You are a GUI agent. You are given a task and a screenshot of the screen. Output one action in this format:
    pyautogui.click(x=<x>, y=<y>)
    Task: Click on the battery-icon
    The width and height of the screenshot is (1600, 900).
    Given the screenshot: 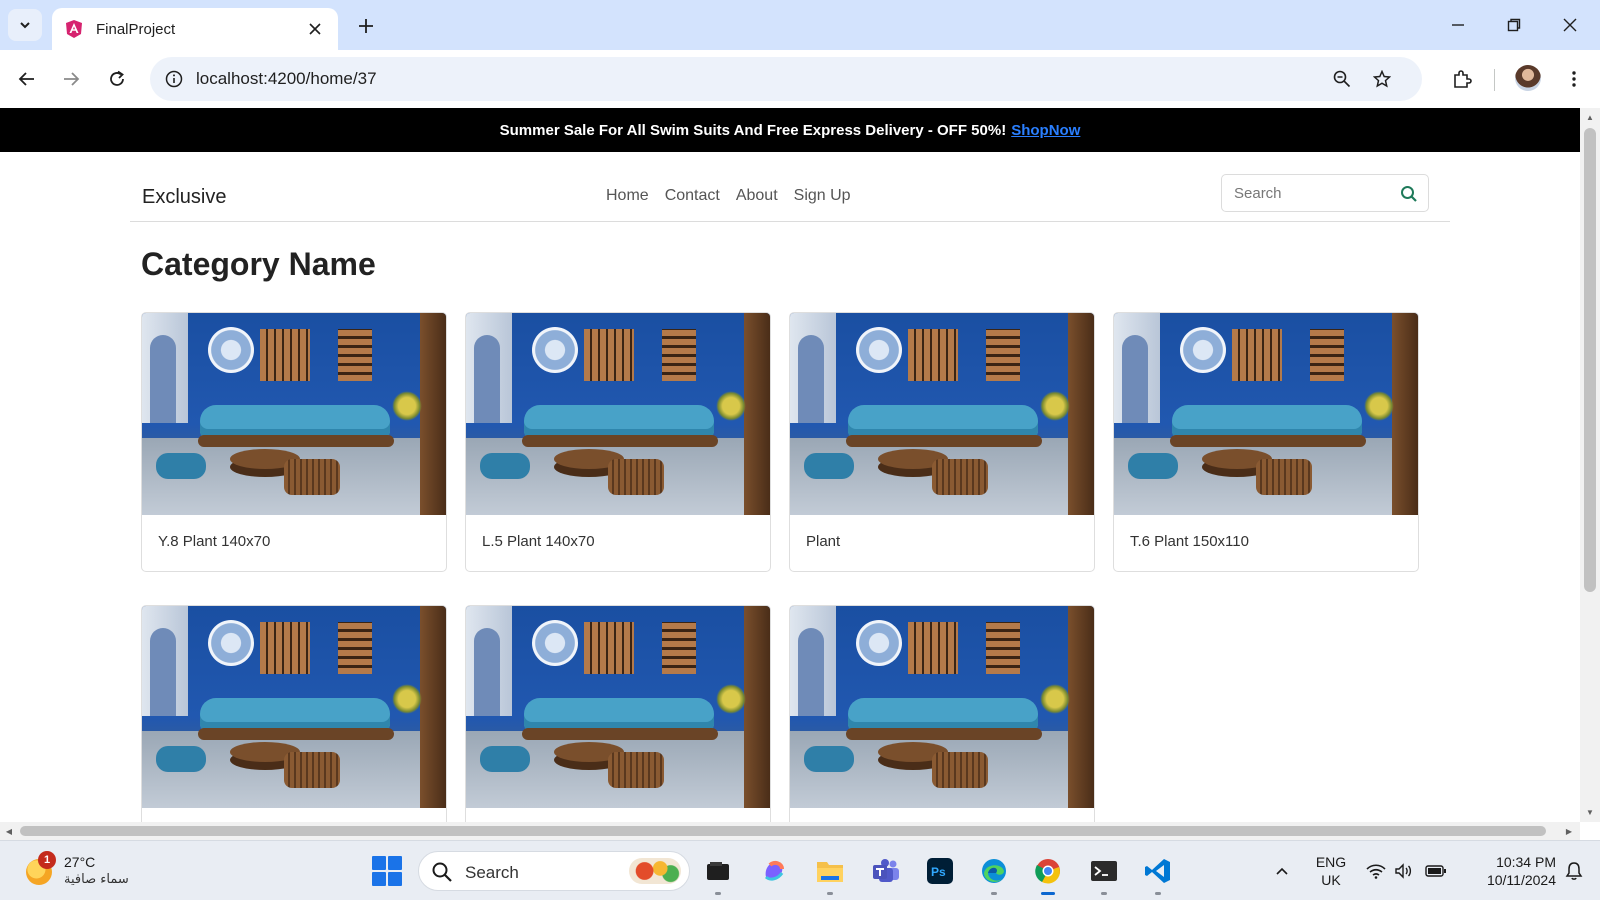 What is the action you would take?
    pyautogui.click(x=1436, y=871)
    